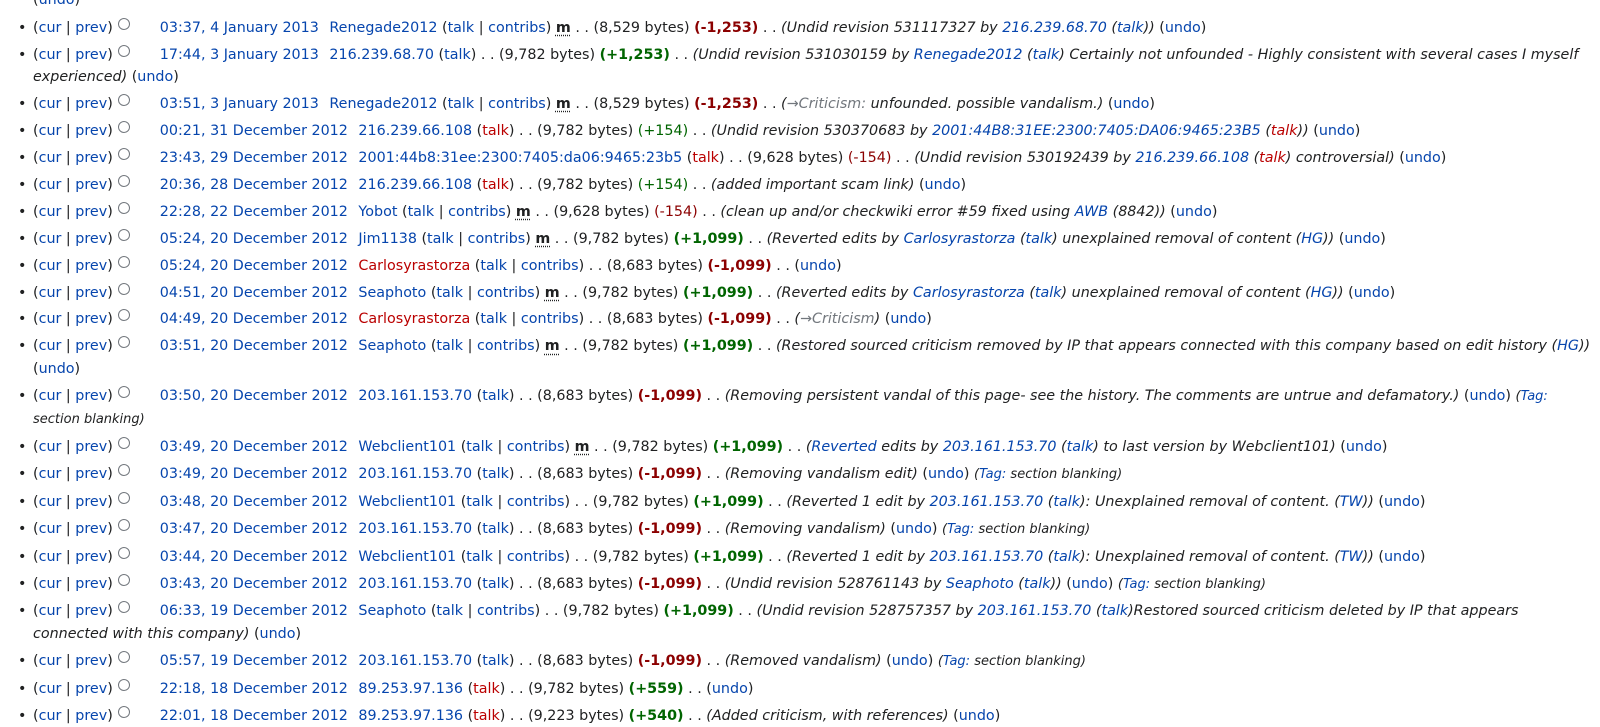 The height and width of the screenshot is (727, 1600). I want to click on user-link: Jim1138, so click(387, 239).